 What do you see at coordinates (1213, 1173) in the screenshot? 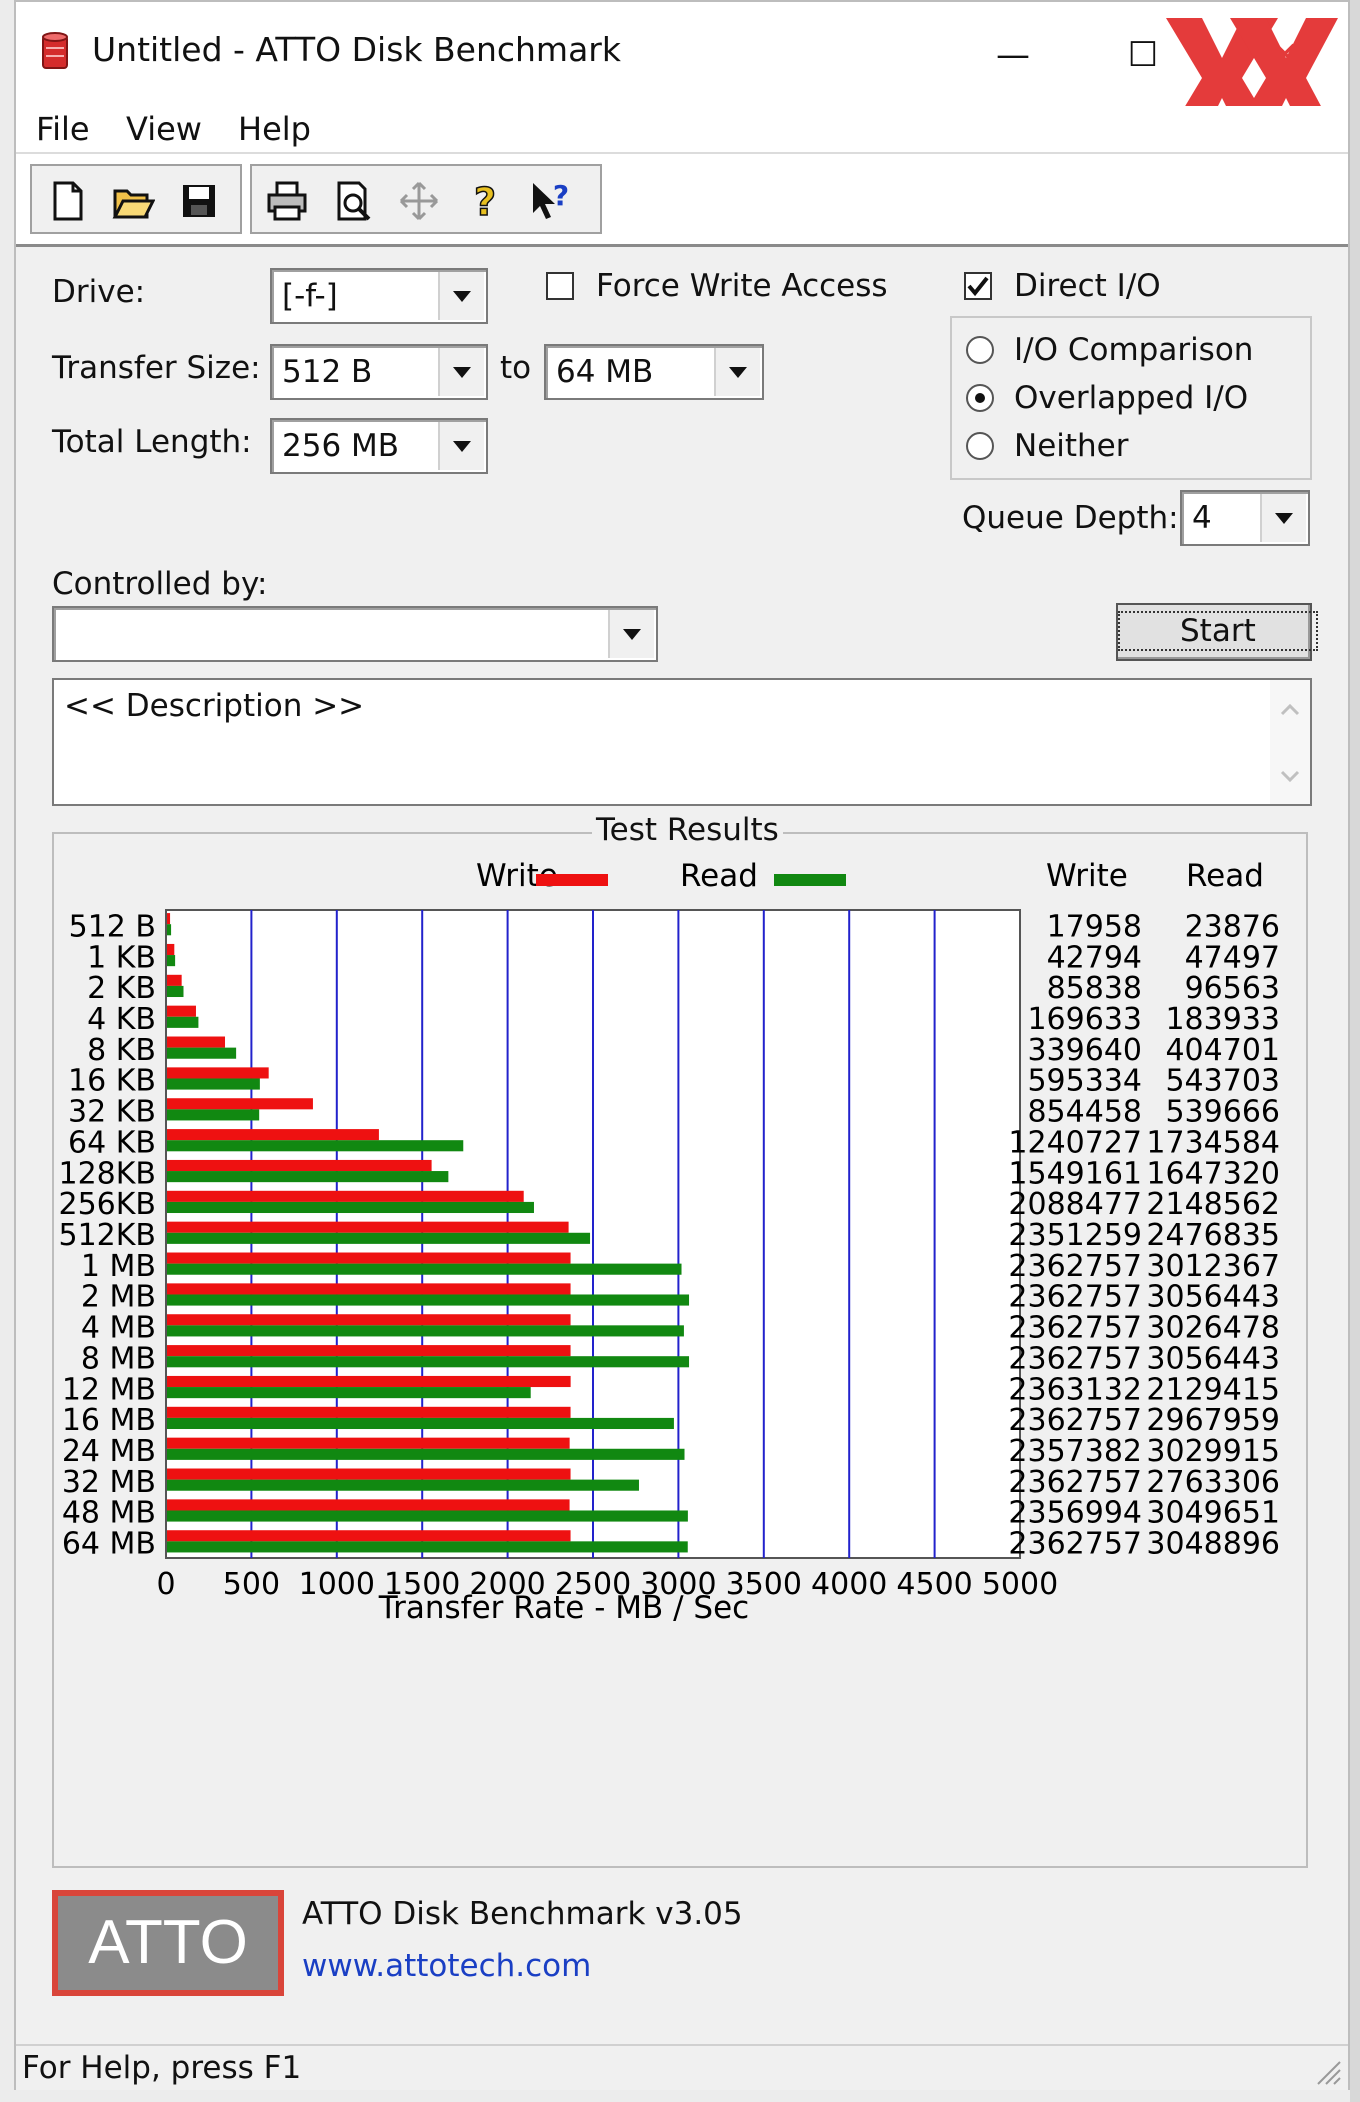
I see `read-value: 1647320` at bounding box center [1213, 1173].